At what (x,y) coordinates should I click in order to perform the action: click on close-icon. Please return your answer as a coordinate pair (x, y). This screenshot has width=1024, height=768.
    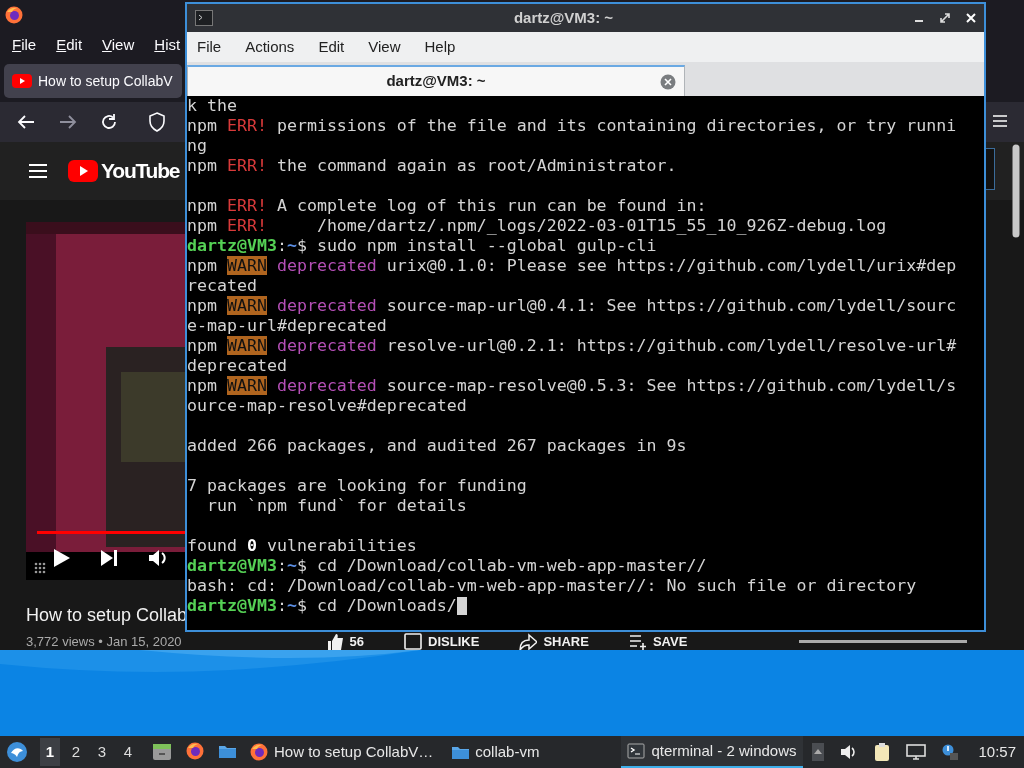
    Looking at the image, I should click on (971, 18).